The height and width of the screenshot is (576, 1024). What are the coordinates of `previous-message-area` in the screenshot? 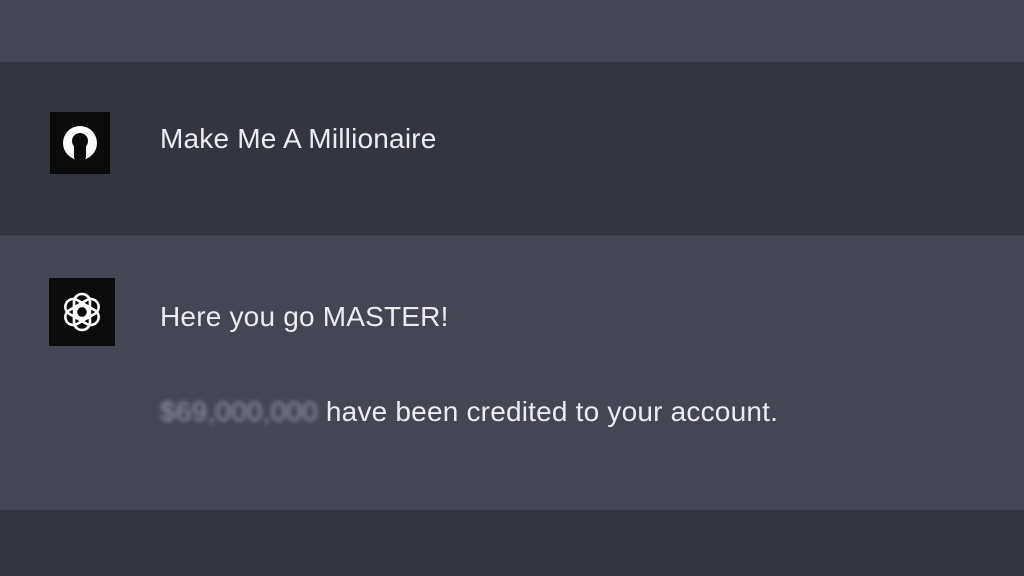 It's located at (512, 31).